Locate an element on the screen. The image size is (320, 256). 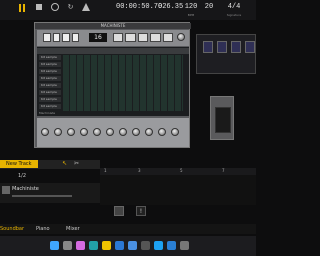
browser-icon is located at coordinates (158, 245).